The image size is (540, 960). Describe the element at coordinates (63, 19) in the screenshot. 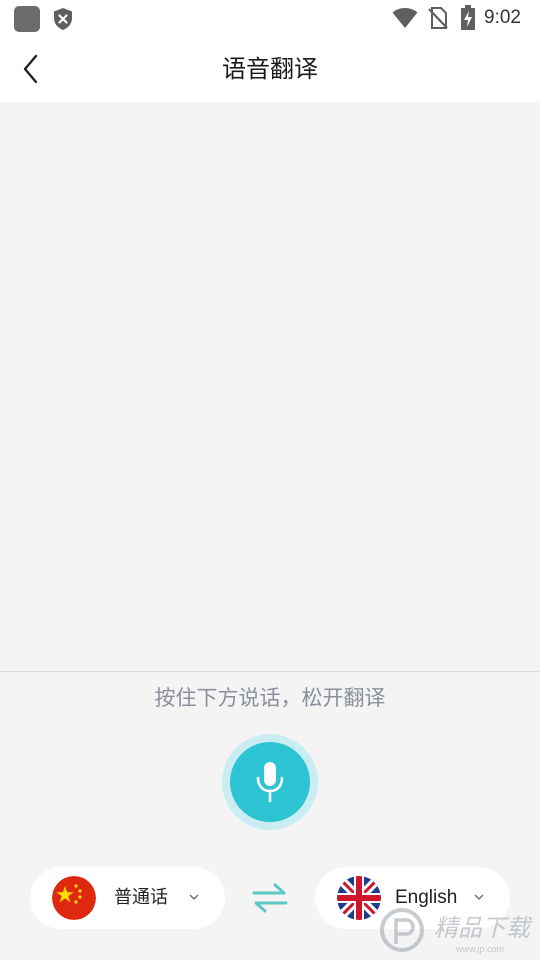

I see `shield-icon` at that location.